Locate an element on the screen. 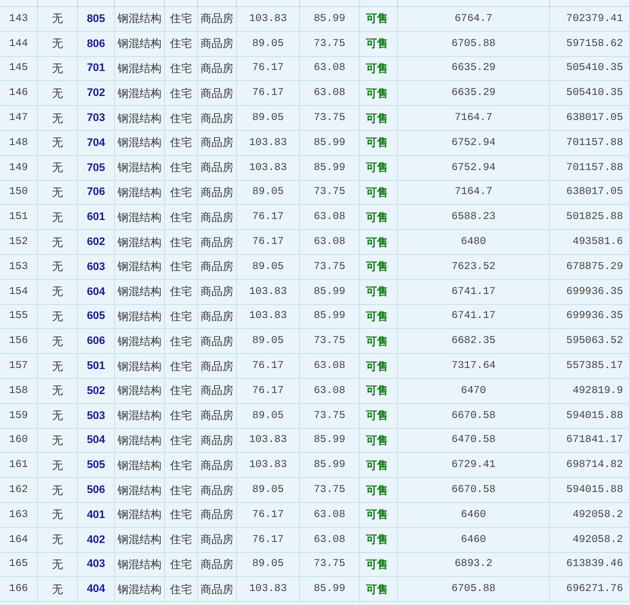  table-cell: 6670.58 is located at coordinates (473, 416).